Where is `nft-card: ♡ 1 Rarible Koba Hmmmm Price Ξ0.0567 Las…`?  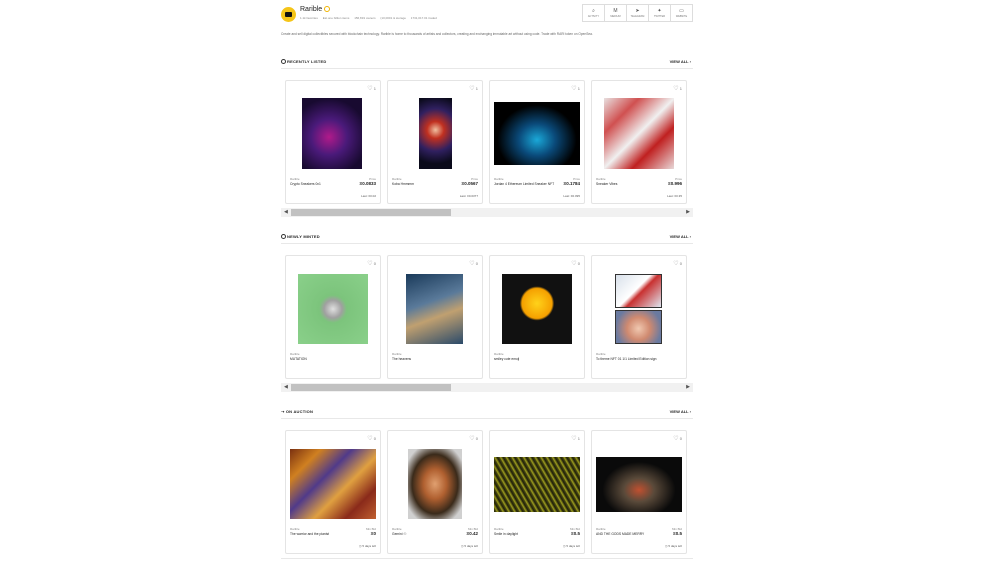
nft-card: ♡ 1 Rarible Koba Hmmmm Price Ξ0.0567 Las… is located at coordinates (435, 142).